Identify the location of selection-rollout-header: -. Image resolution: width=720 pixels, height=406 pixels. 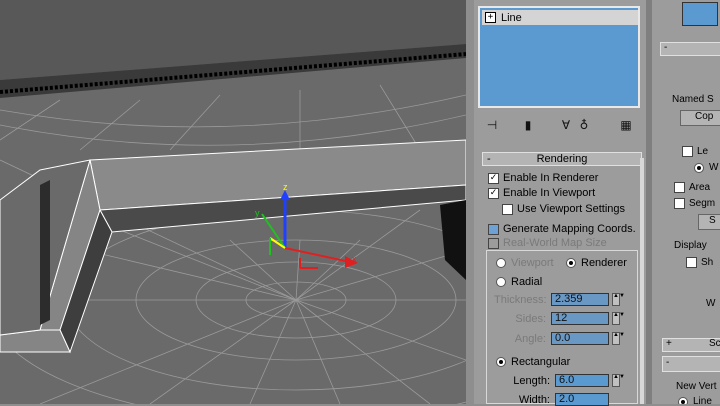
(690, 49).